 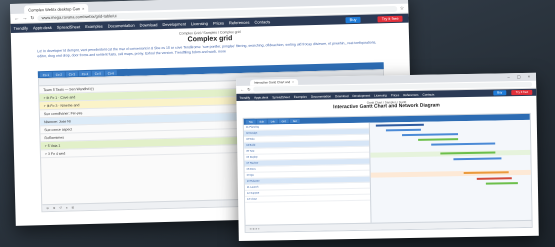 What do you see at coordinates (97, 73) in the screenshot?
I see `toolbar-button: Co 5` at bounding box center [97, 73].